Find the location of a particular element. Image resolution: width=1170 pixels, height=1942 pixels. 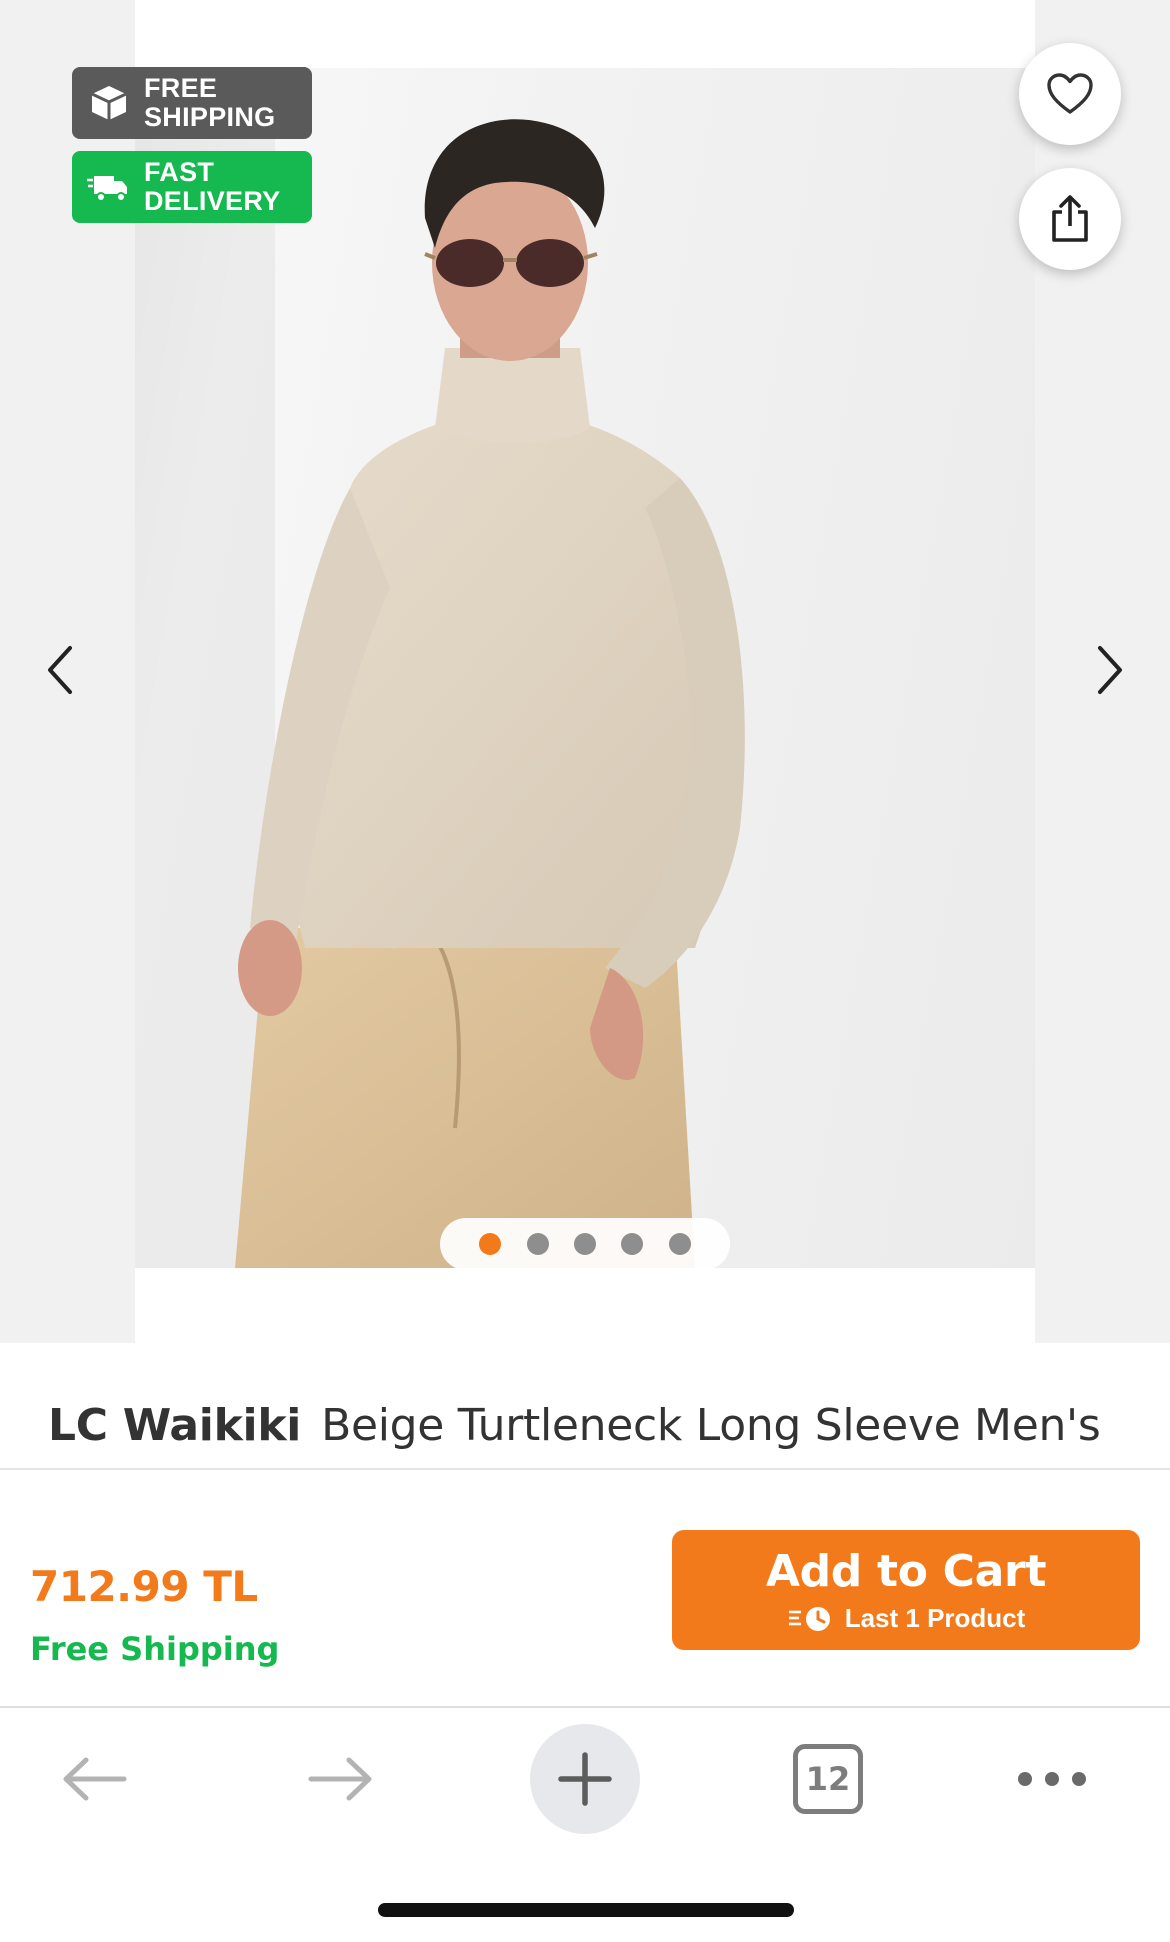

tab-count: 12 is located at coordinates (828, 1779).